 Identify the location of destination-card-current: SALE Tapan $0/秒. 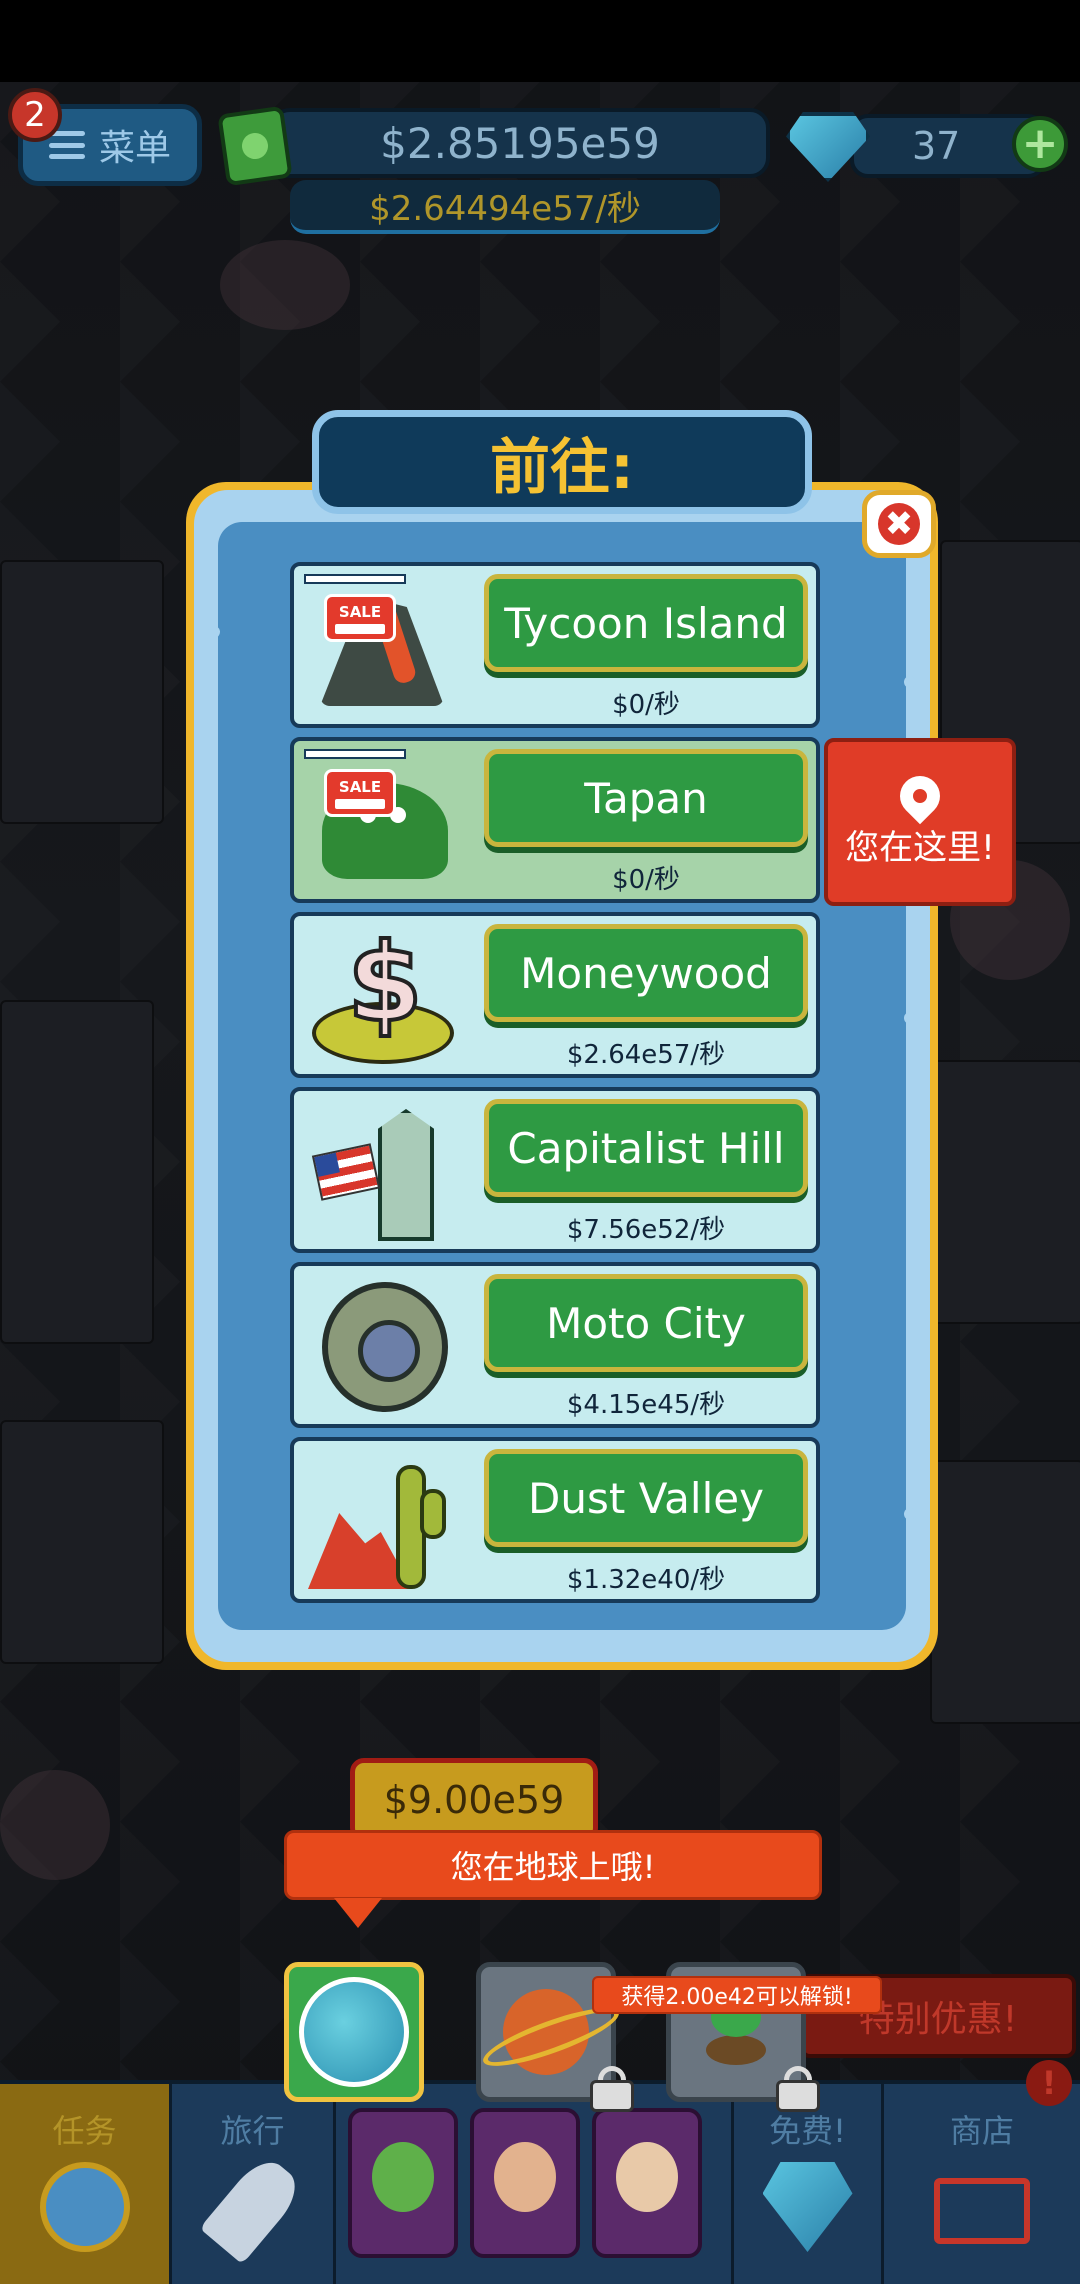
(555, 820).